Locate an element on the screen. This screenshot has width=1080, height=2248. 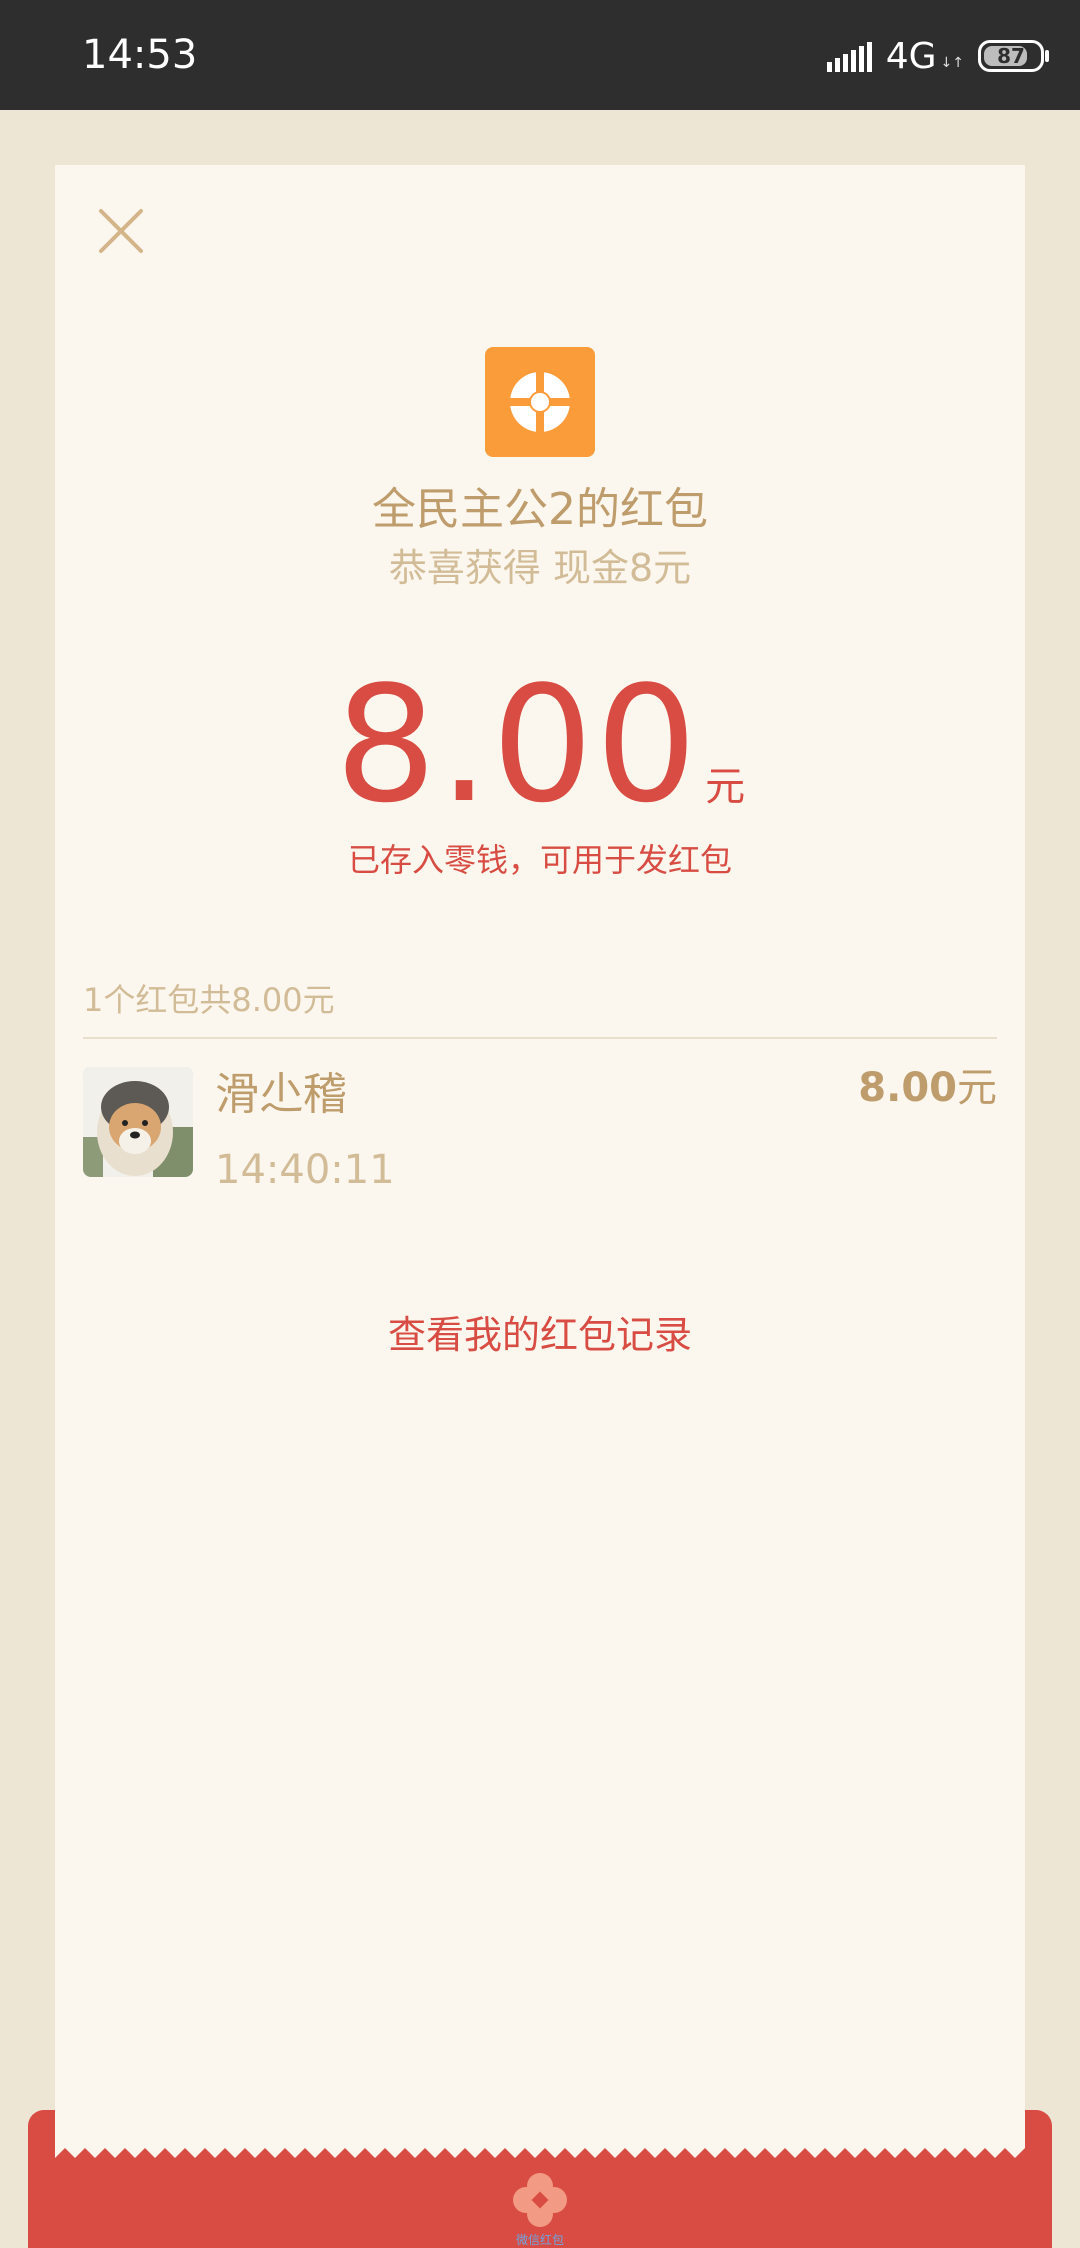
signal-icon is located at coordinates (848, 56).